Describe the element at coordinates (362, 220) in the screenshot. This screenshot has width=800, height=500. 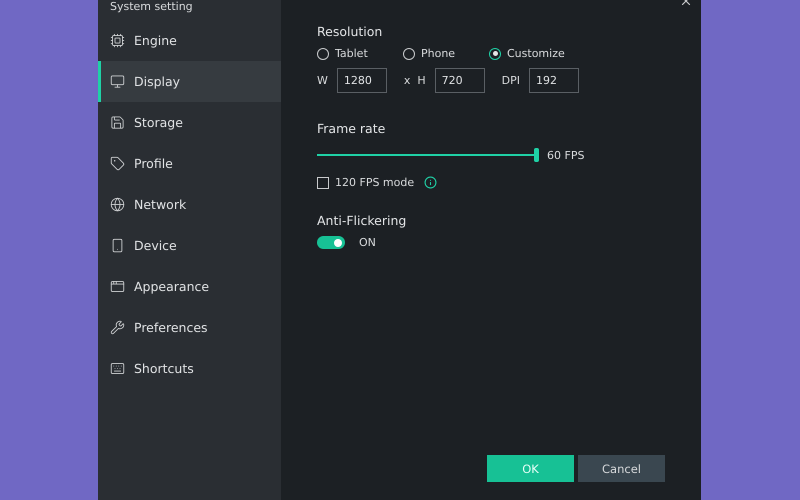
I see `section-title: Anti-Flickering` at that location.